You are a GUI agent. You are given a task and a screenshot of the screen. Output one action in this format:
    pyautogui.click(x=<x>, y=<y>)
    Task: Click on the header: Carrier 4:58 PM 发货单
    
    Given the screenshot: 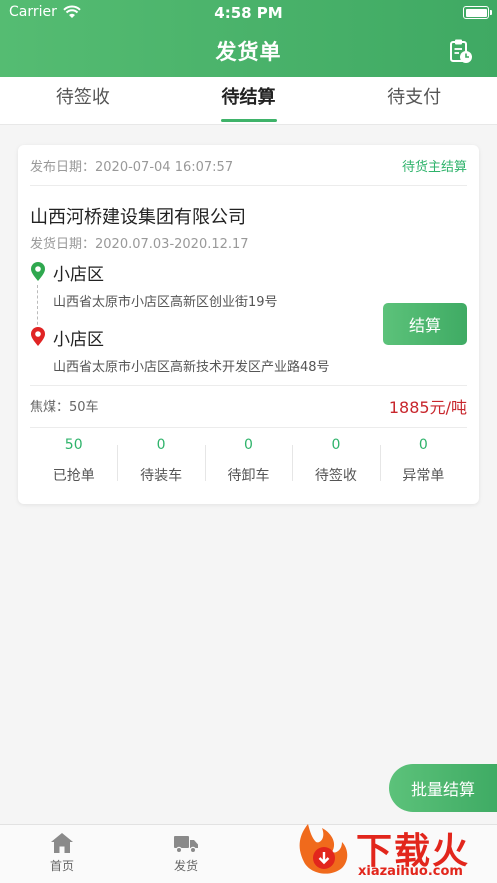 What is the action you would take?
    pyautogui.click(x=248, y=38)
    